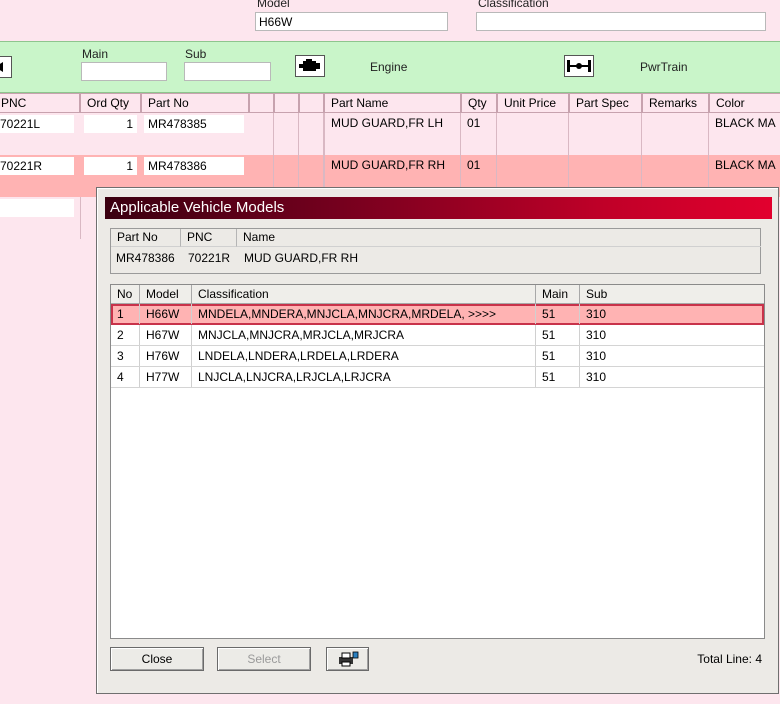  I want to click on grid-divider, so click(80, 218).